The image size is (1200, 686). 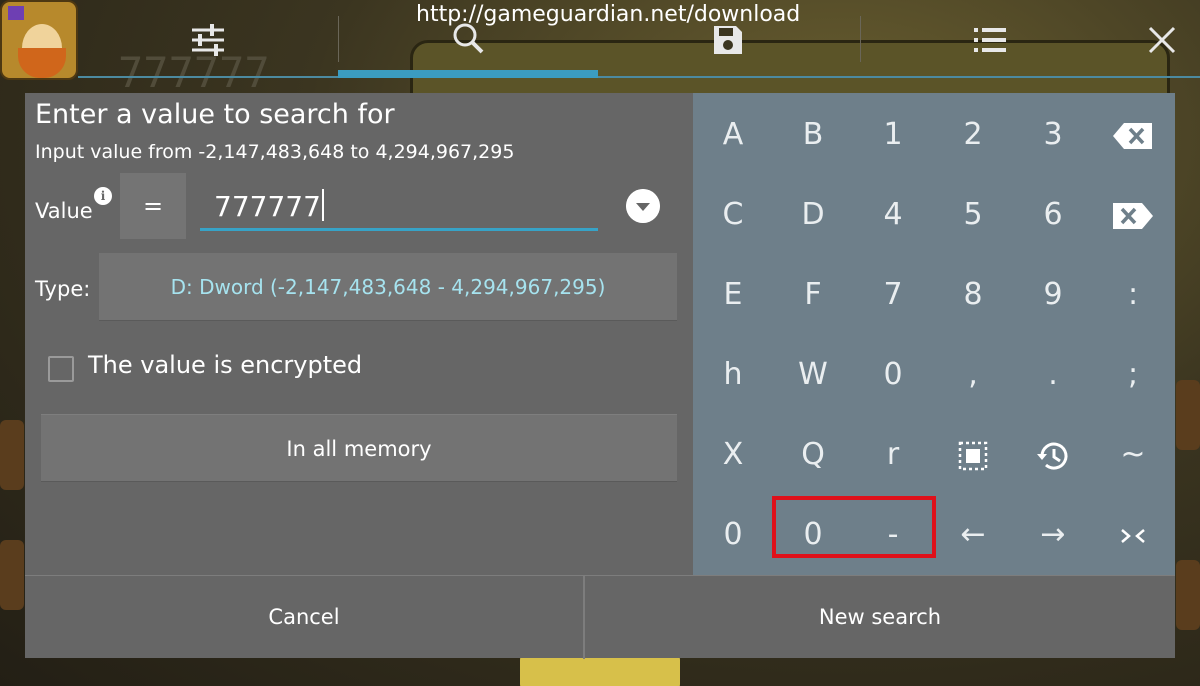 I want to click on active-tab-indicator, so click(x=468, y=74).